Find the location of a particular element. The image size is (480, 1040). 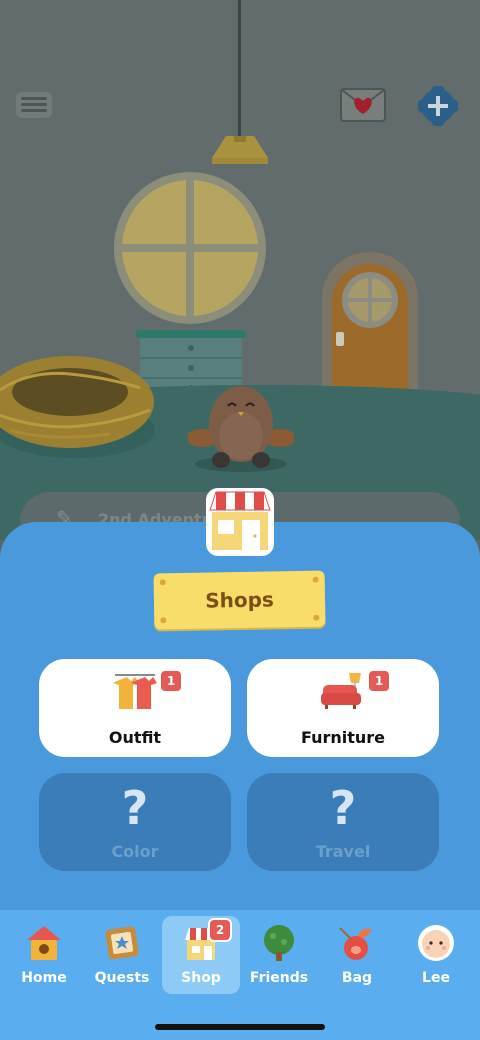

add-button is located at coordinates (438, 107).